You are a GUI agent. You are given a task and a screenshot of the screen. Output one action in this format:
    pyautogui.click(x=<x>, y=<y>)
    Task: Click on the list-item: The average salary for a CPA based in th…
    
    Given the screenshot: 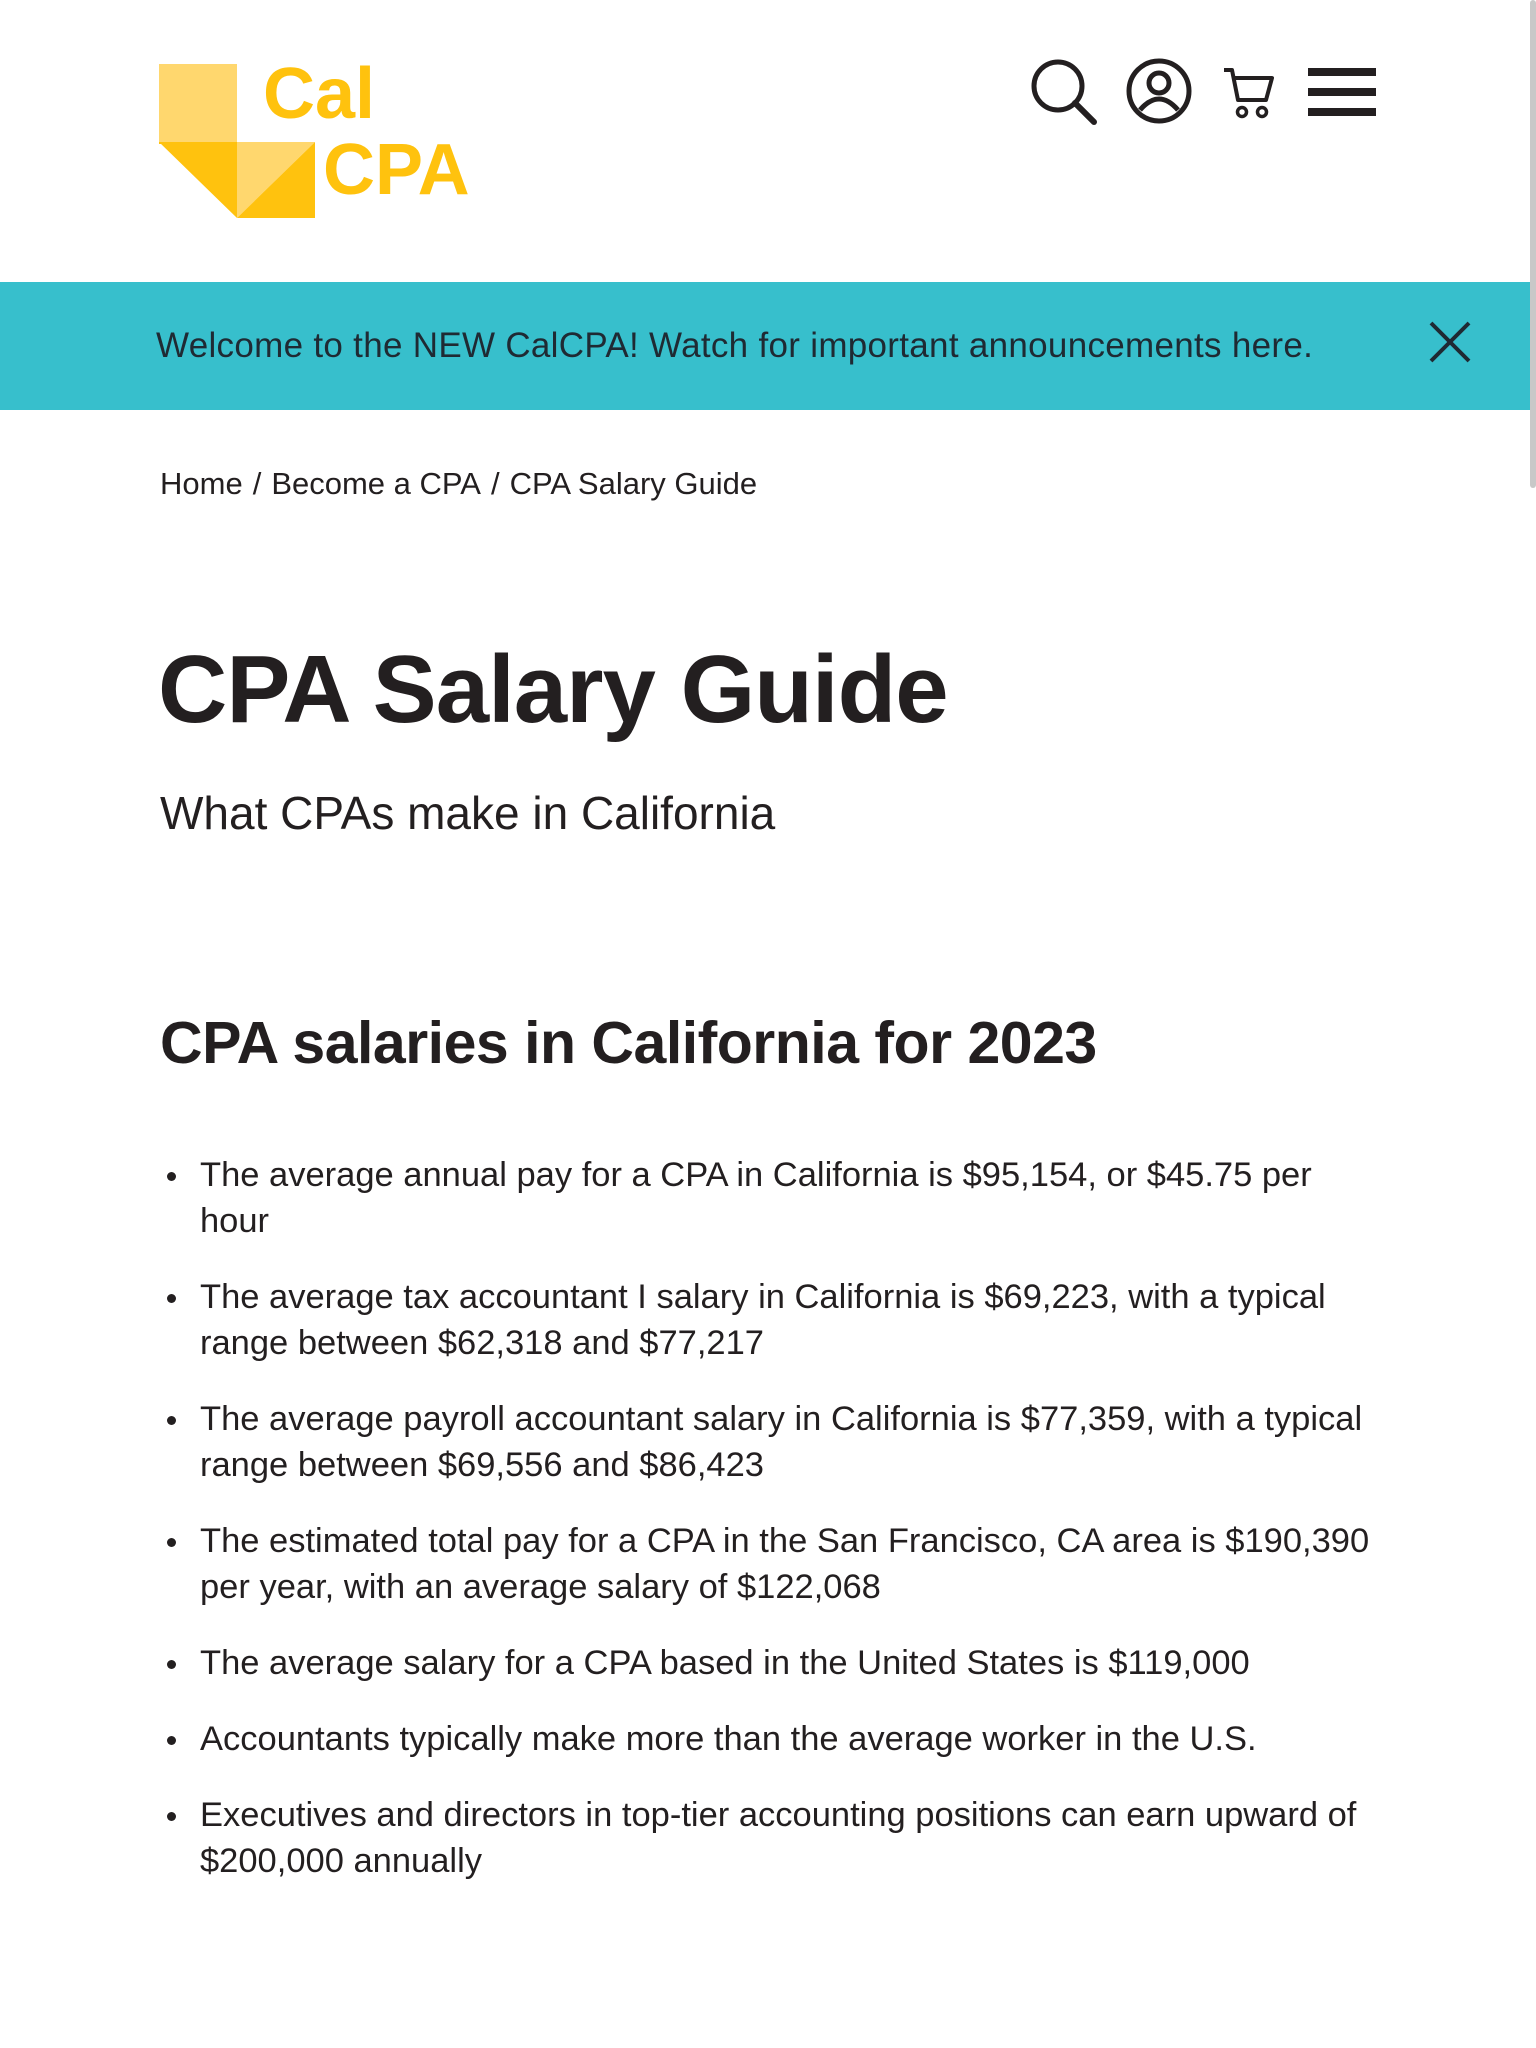 What is the action you would take?
    pyautogui.click(x=775, y=1663)
    